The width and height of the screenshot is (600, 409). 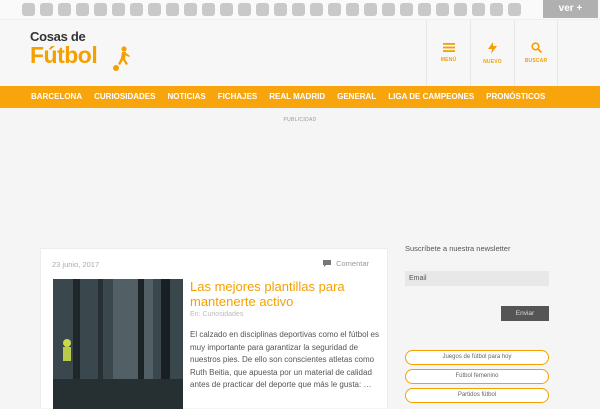 I want to click on tag-button: Fútbol femenino, so click(x=477, y=376).